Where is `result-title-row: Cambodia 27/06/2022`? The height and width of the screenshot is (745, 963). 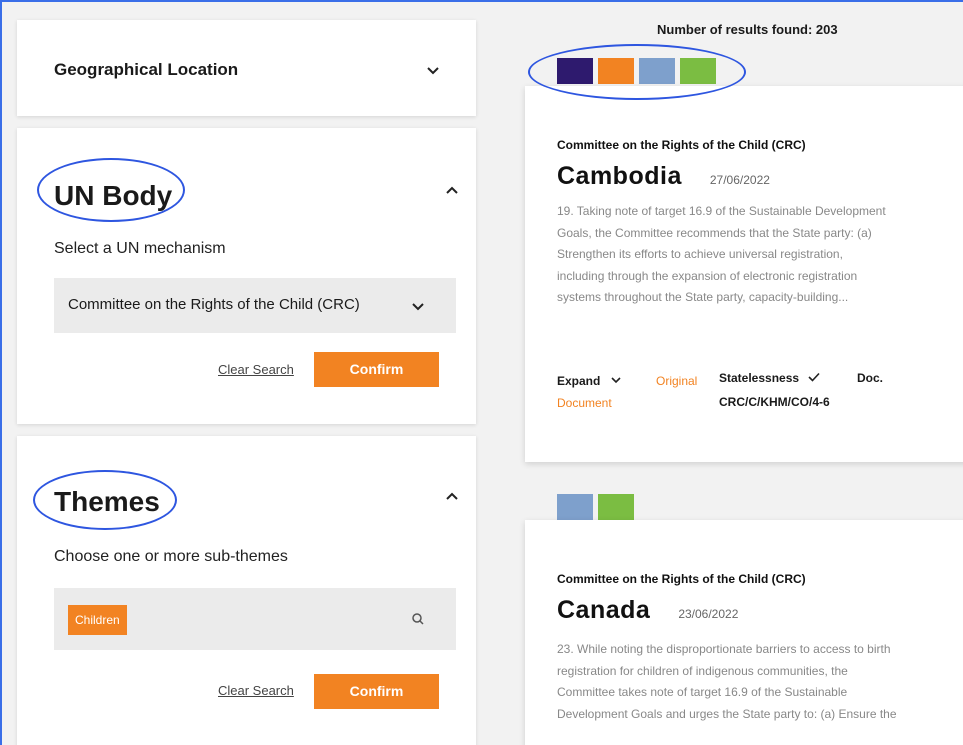 result-title-row: Cambodia 27/06/2022 is located at coordinates (752, 176).